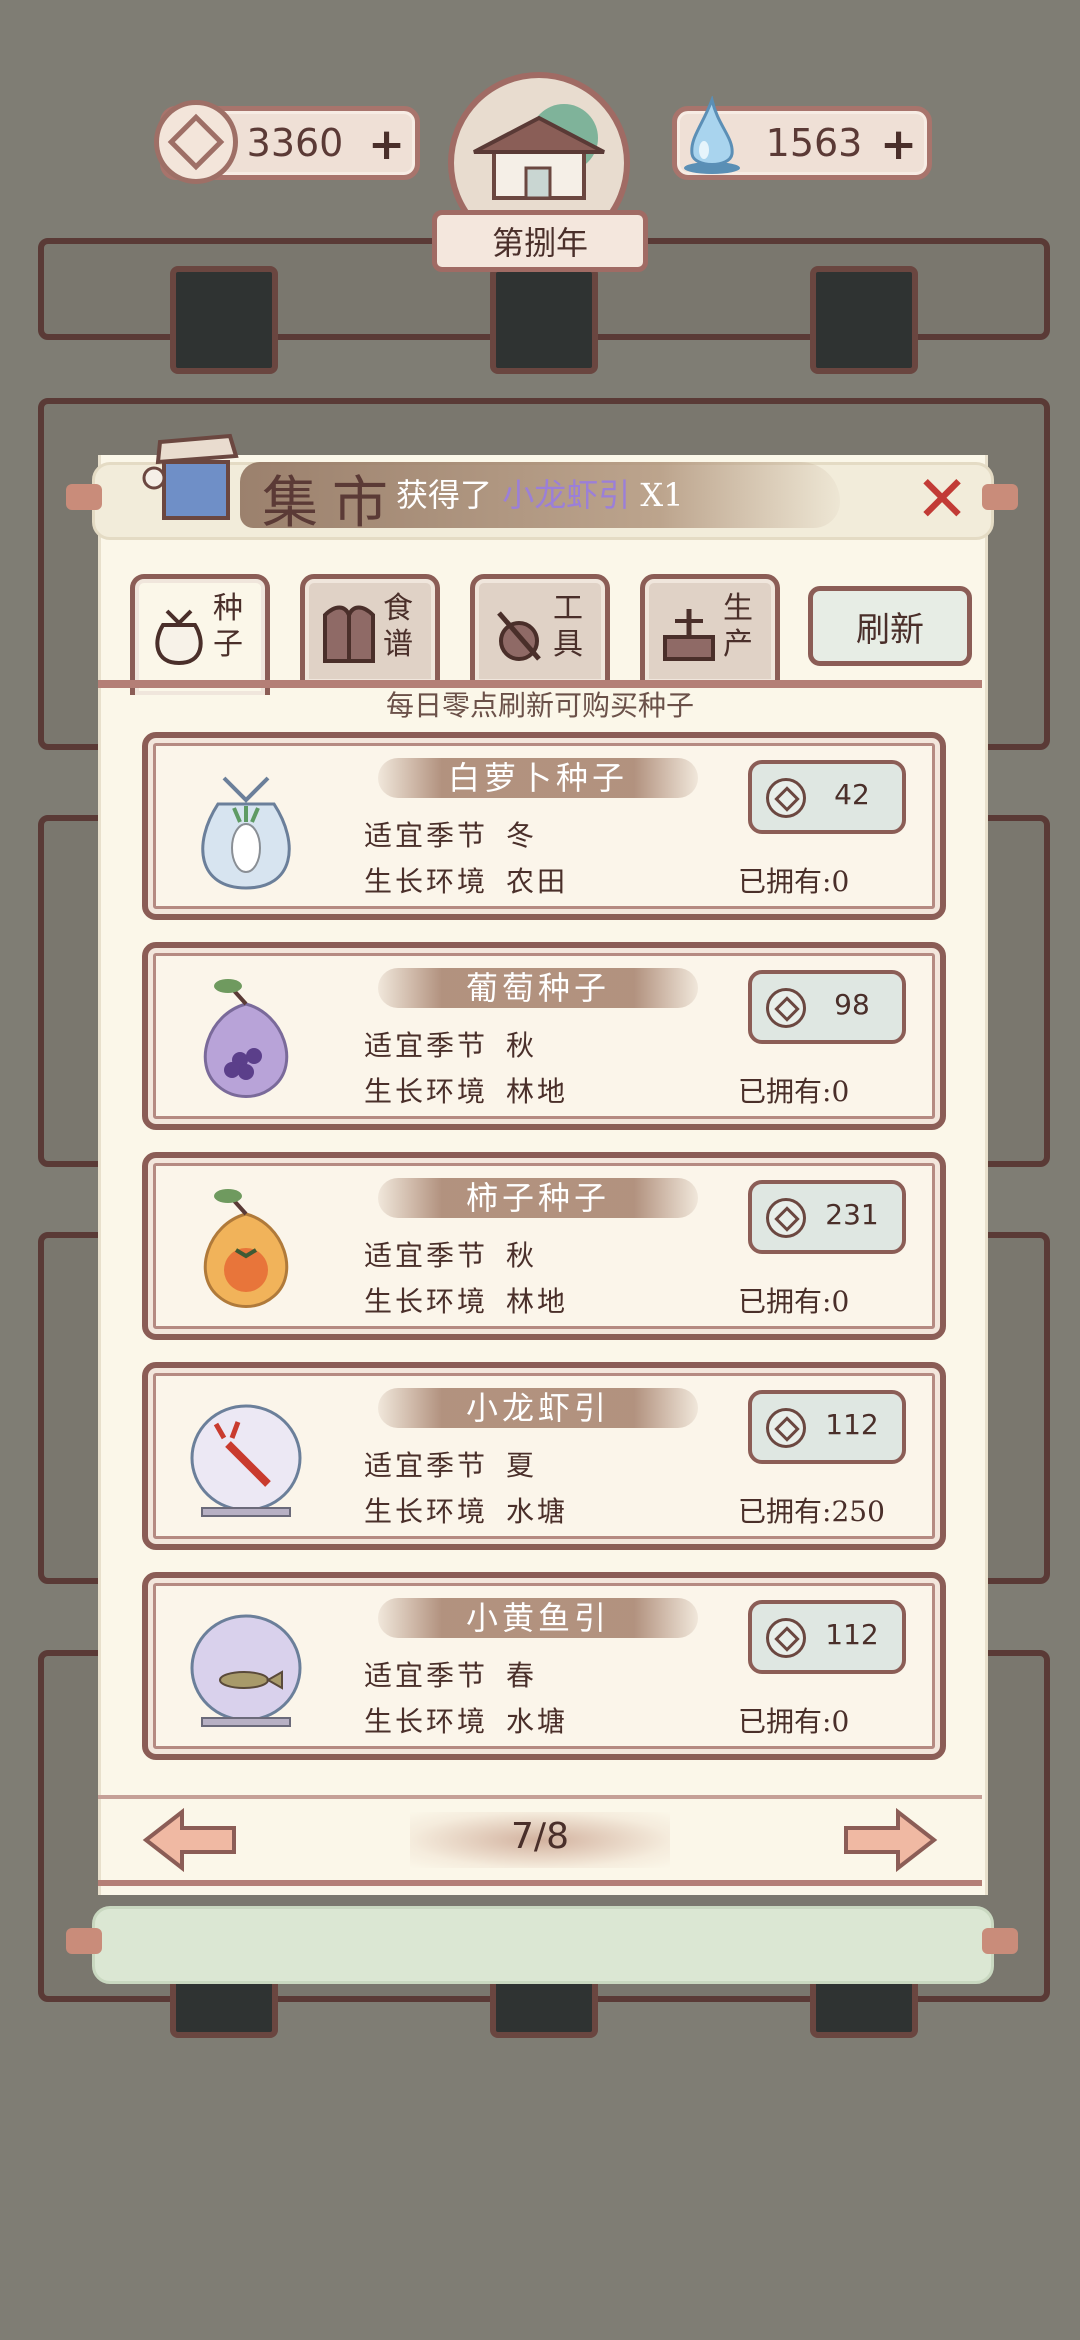  What do you see at coordinates (662, 495) in the screenshot?
I see `obtained-count: X1` at bounding box center [662, 495].